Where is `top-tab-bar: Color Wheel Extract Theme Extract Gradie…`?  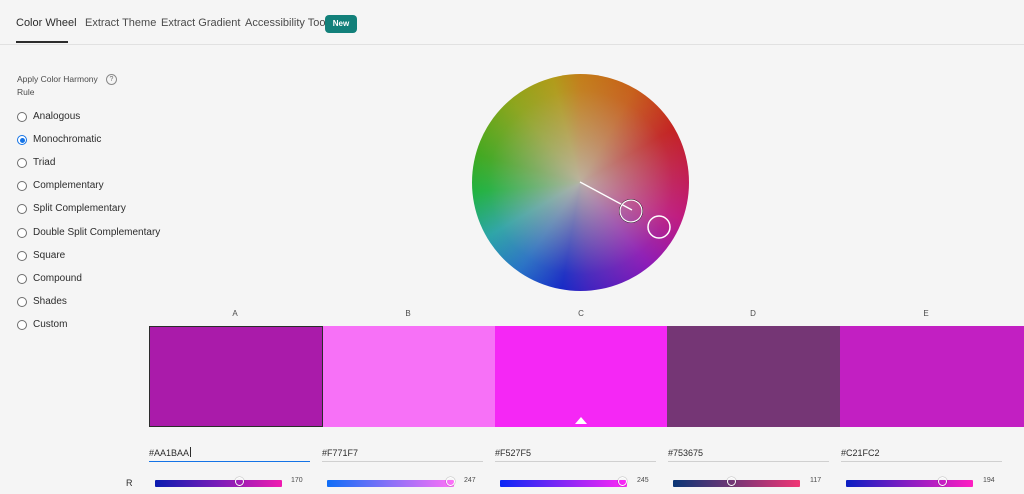
top-tab-bar: Color Wheel Extract Theme Extract Gradie… is located at coordinates (512, 22).